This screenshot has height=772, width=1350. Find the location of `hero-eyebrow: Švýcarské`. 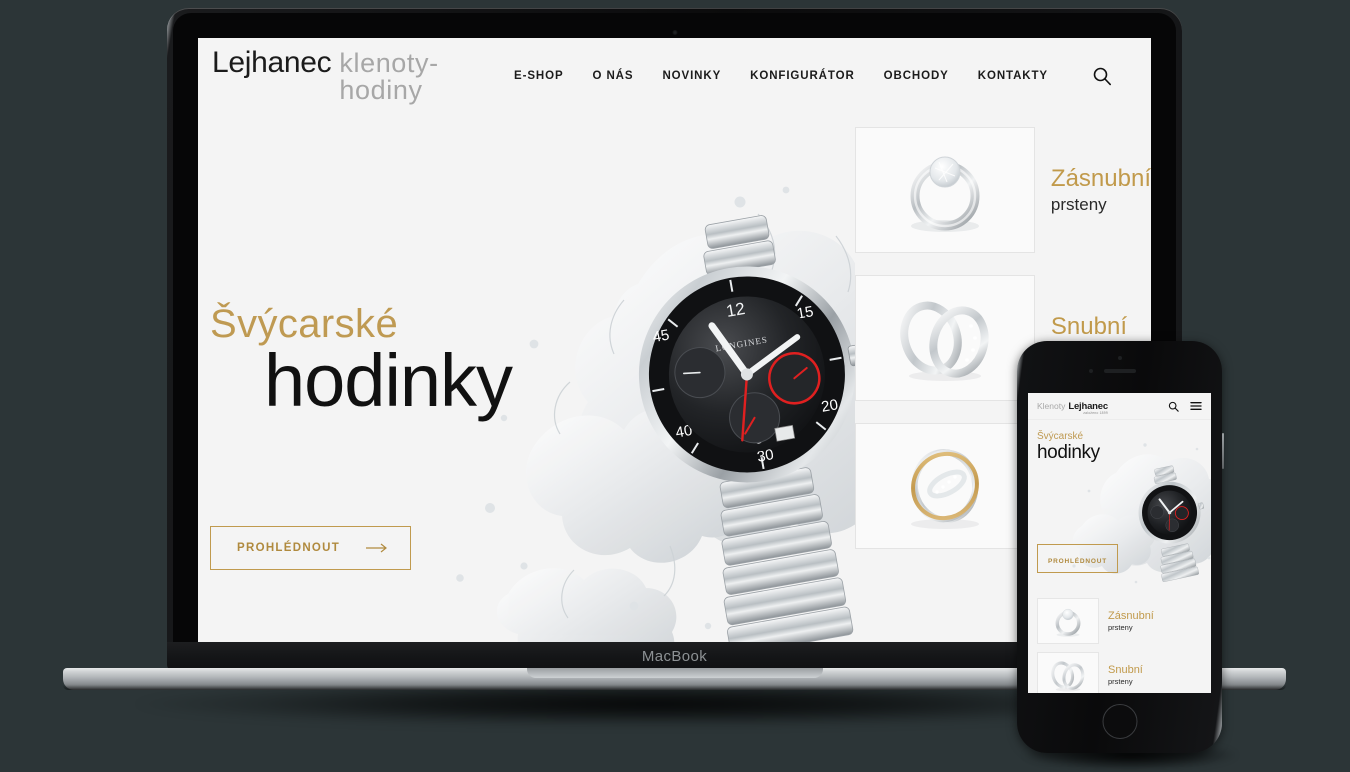

hero-eyebrow: Švýcarské is located at coordinates (304, 324).